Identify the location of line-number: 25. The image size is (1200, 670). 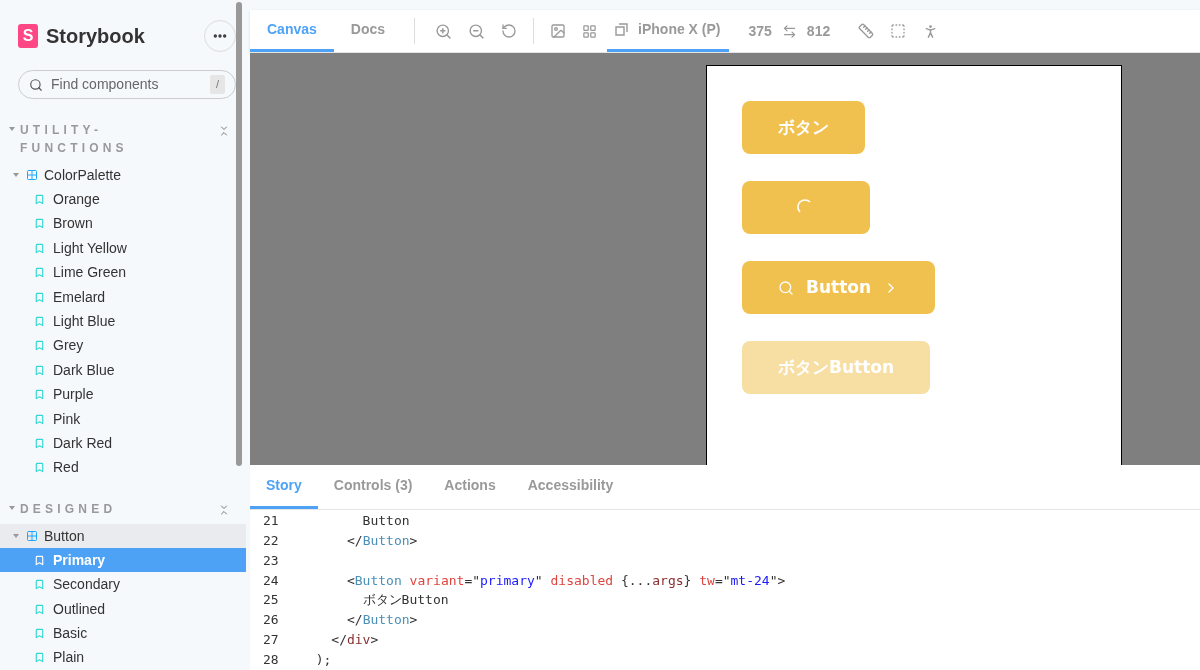
(271, 600).